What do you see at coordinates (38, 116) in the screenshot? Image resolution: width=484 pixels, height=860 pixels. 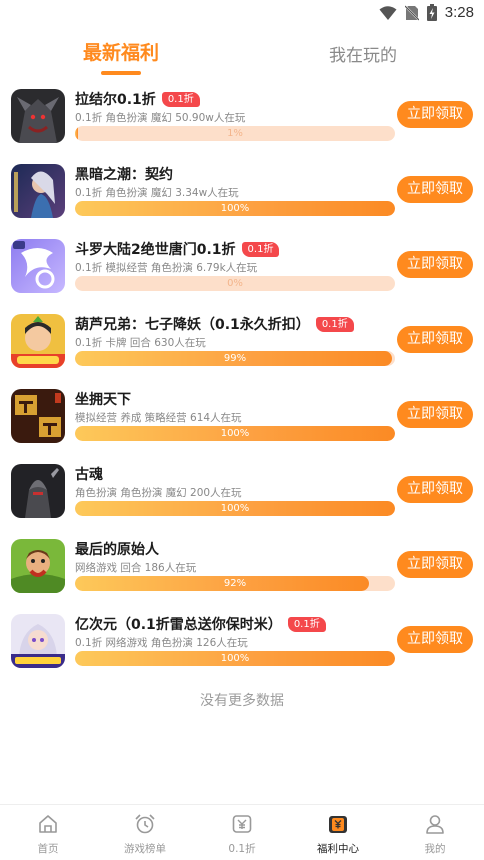 I see `dark-warrior-game-icon` at bounding box center [38, 116].